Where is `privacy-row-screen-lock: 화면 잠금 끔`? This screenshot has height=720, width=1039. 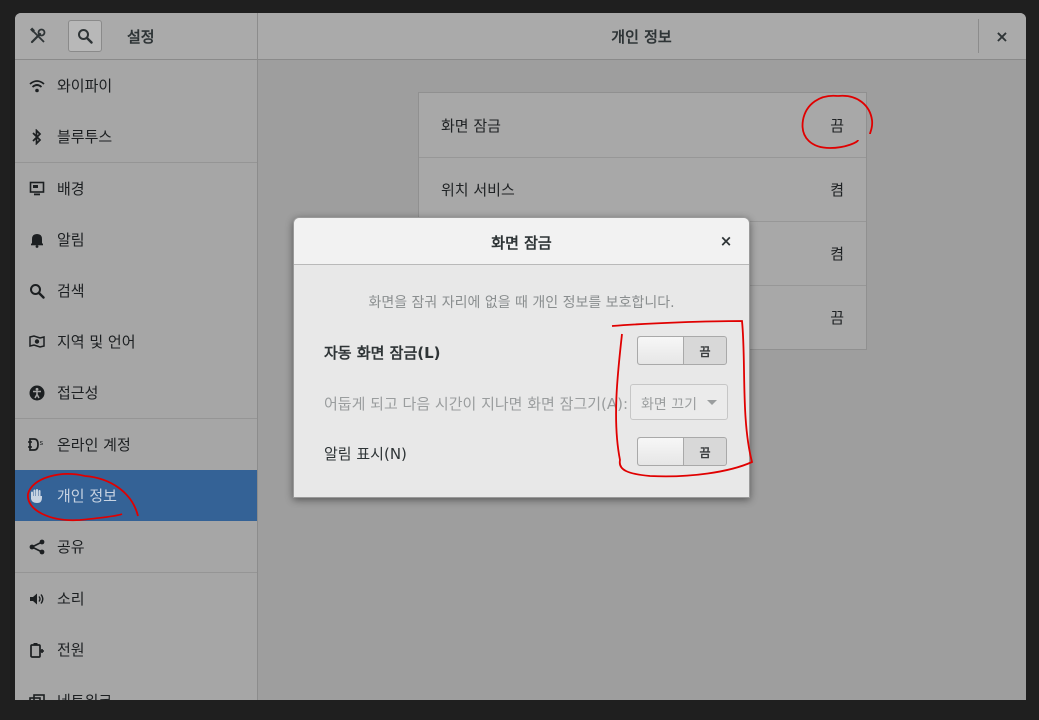 privacy-row-screen-lock: 화면 잠금 끔 is located at coordinates (642, 125).